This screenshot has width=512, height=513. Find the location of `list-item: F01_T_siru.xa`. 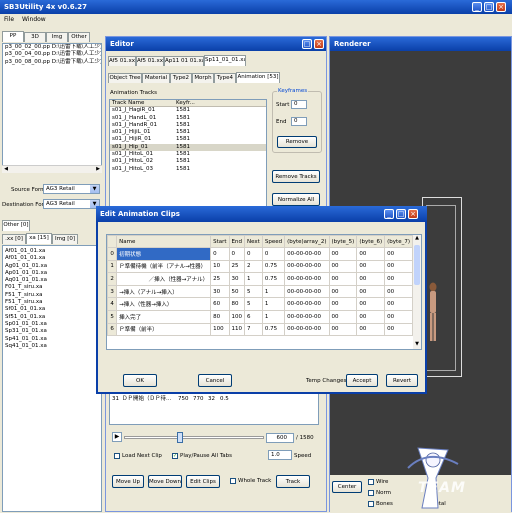

list-item: F01_T_siru.xa is located at coordinates (52, 287).